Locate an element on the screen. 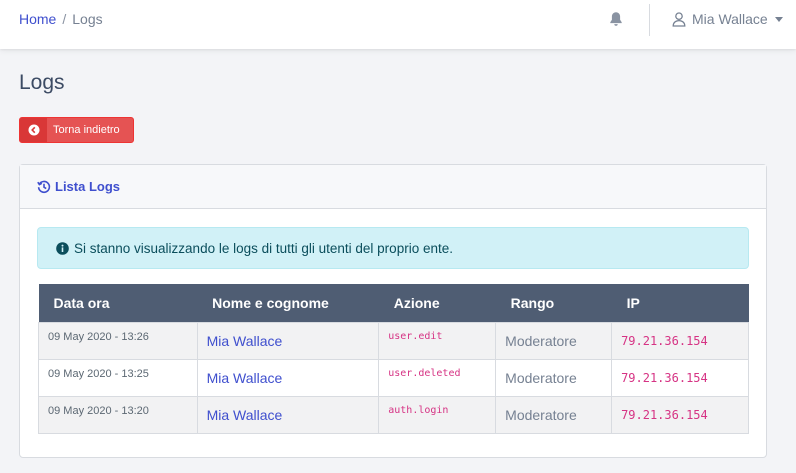 The image size is (796, 473). cell-action: auth.login is located at coordinates (437, 414).